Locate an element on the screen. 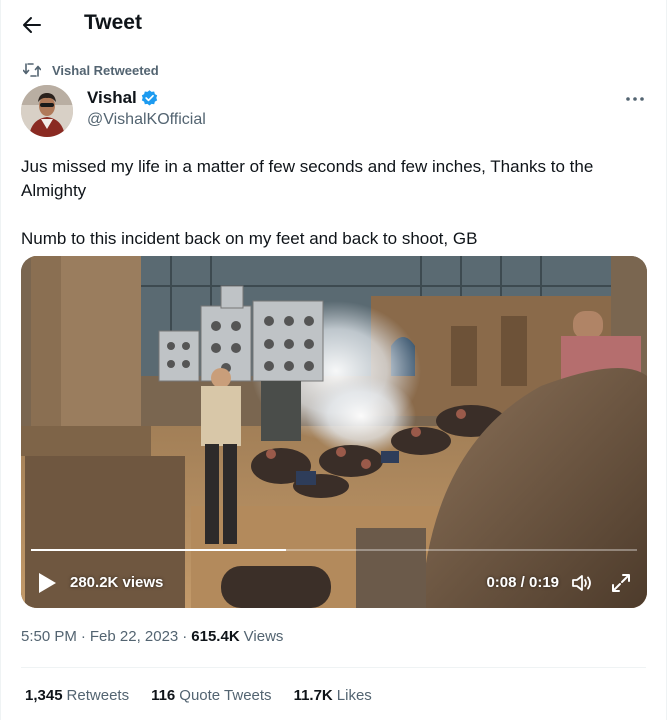 The image size is (667, 720). arrow-left-icon is located at coordinates (32, 25).